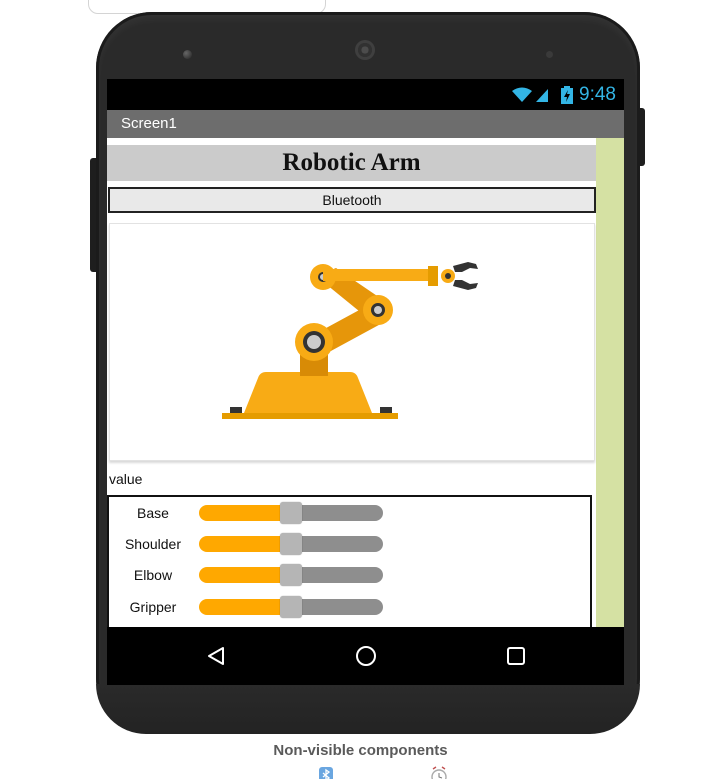  Describe the element at coordinates (153, 607) in the screenshot. I see `slider-label-gripper: Gripper` at that location.